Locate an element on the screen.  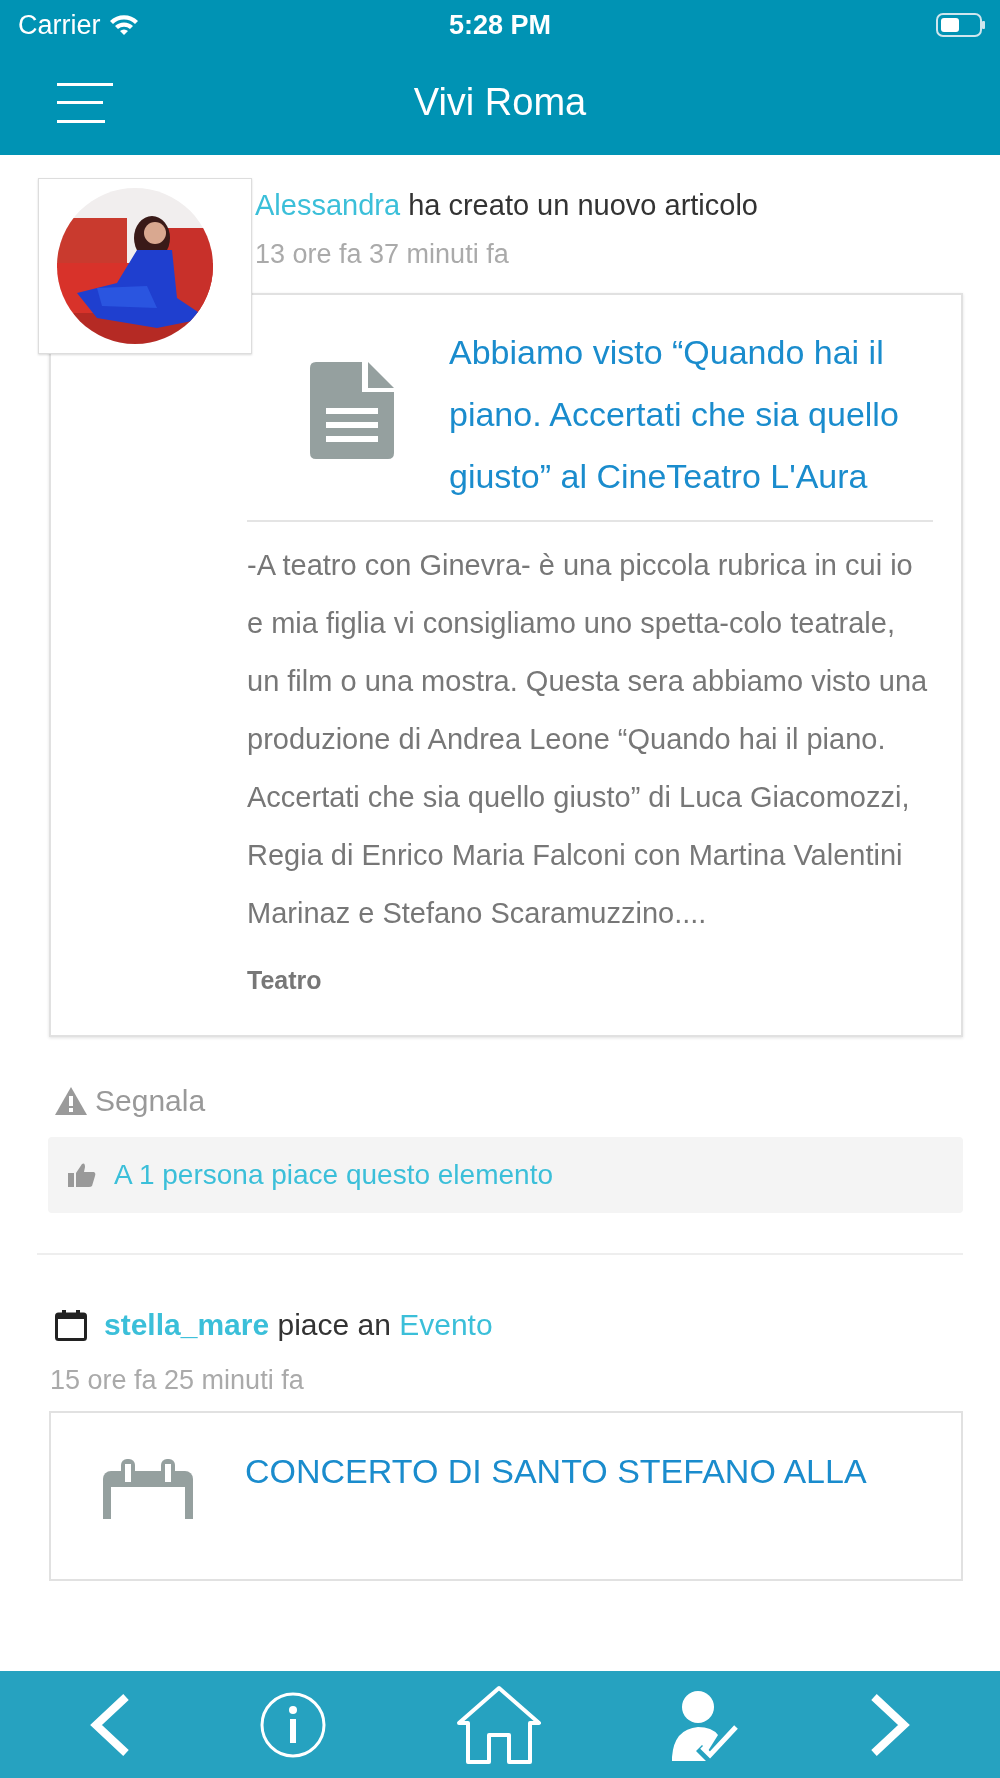
document-icon is located at coordinates (352, 410).